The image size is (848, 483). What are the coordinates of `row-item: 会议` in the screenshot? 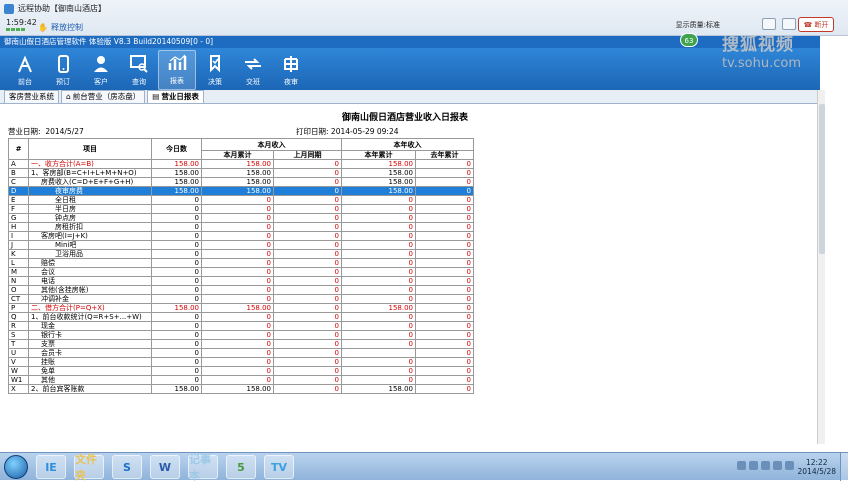 It's located at (90, 272).